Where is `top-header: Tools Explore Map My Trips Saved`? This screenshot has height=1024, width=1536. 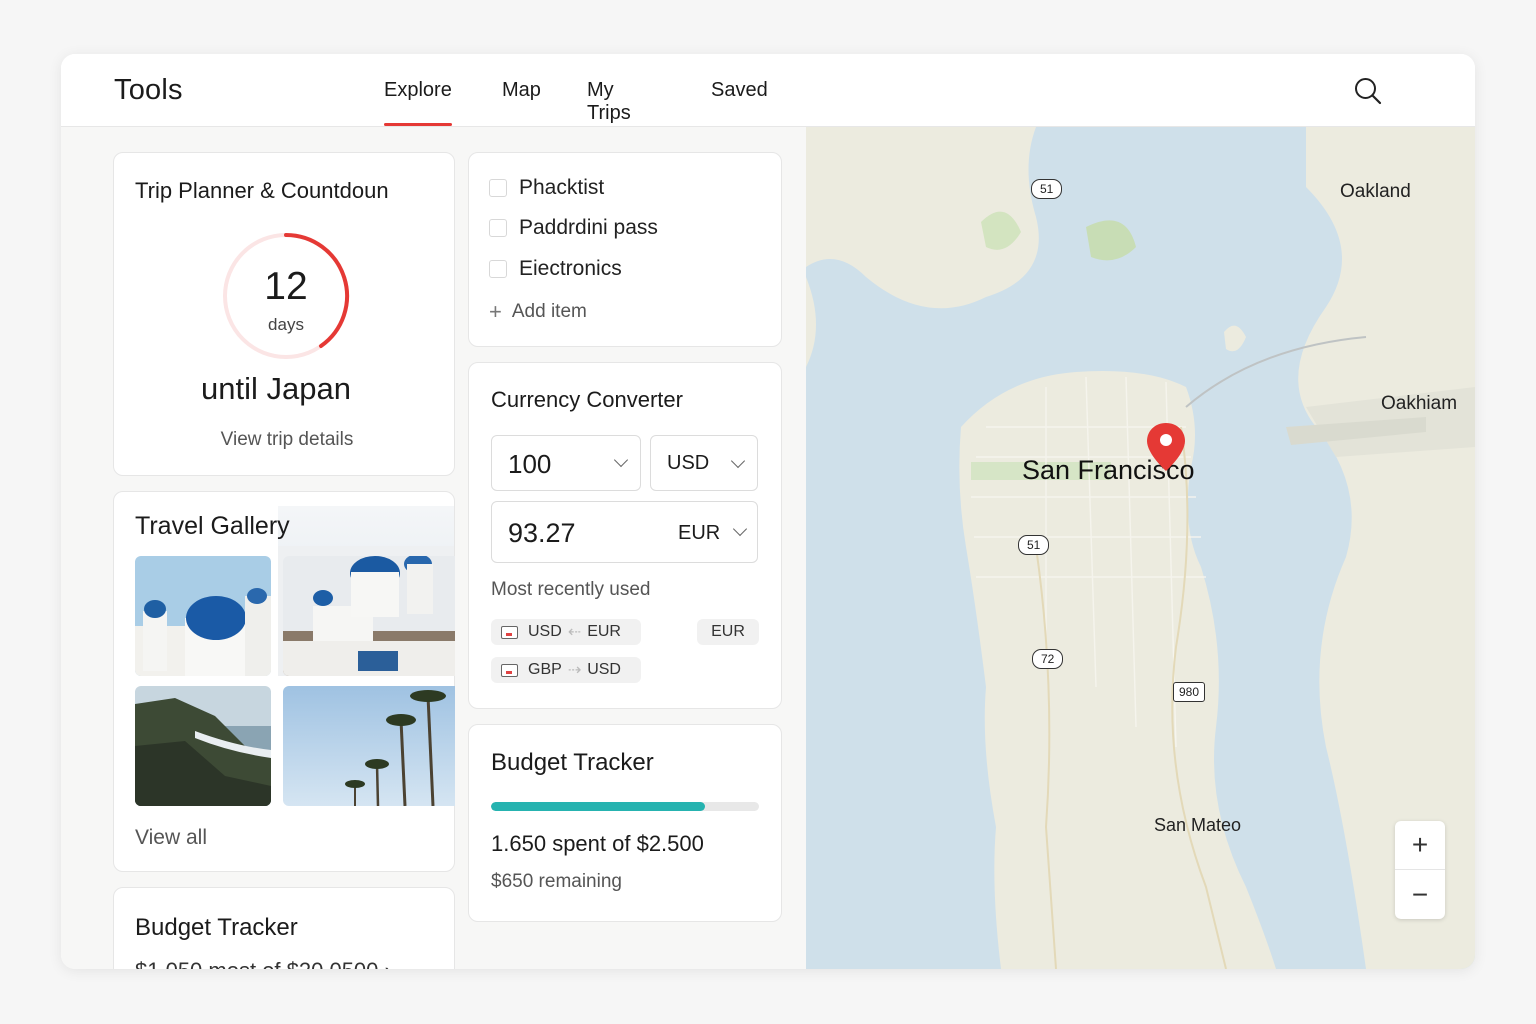 top-header: Tools Explore Map My Trips Saved is located at coordinates (768, 90).